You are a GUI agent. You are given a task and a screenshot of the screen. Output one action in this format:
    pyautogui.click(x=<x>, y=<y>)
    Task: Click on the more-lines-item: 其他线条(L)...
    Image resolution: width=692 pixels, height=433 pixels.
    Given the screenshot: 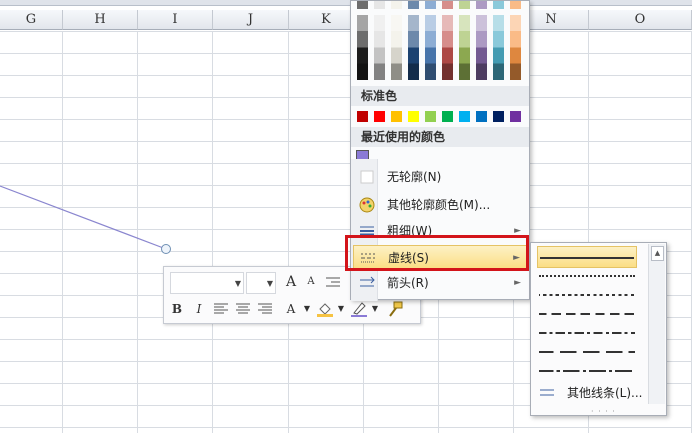 What is the action you would take?
    pyautogui.click(x=598, y=393)
    